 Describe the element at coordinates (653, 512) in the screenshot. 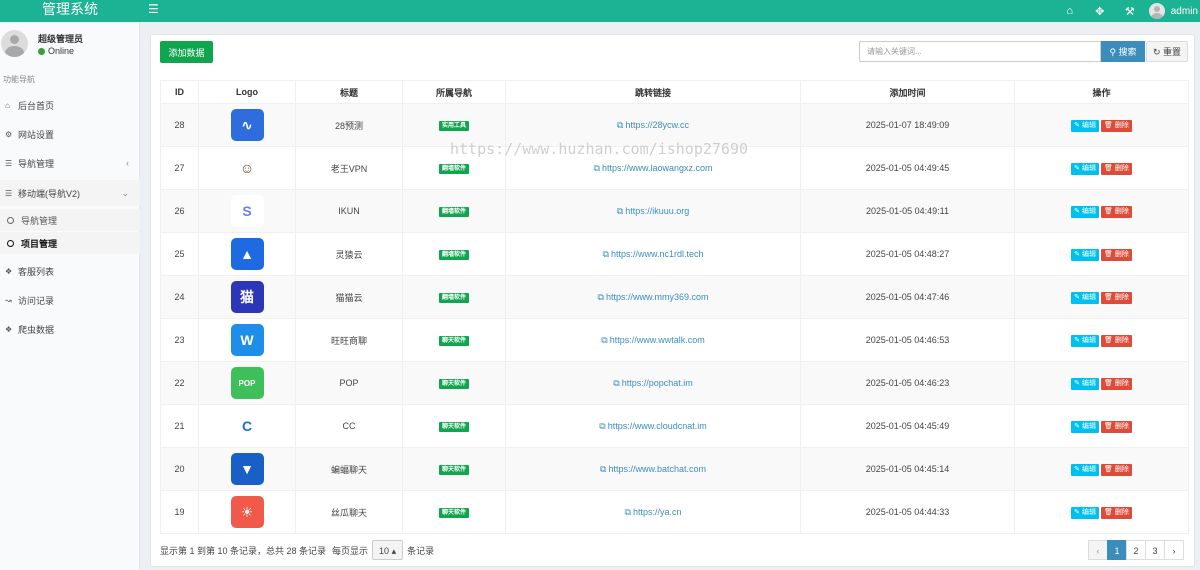

I see `jump-link: ⧉ https://ya.cn` at that location.